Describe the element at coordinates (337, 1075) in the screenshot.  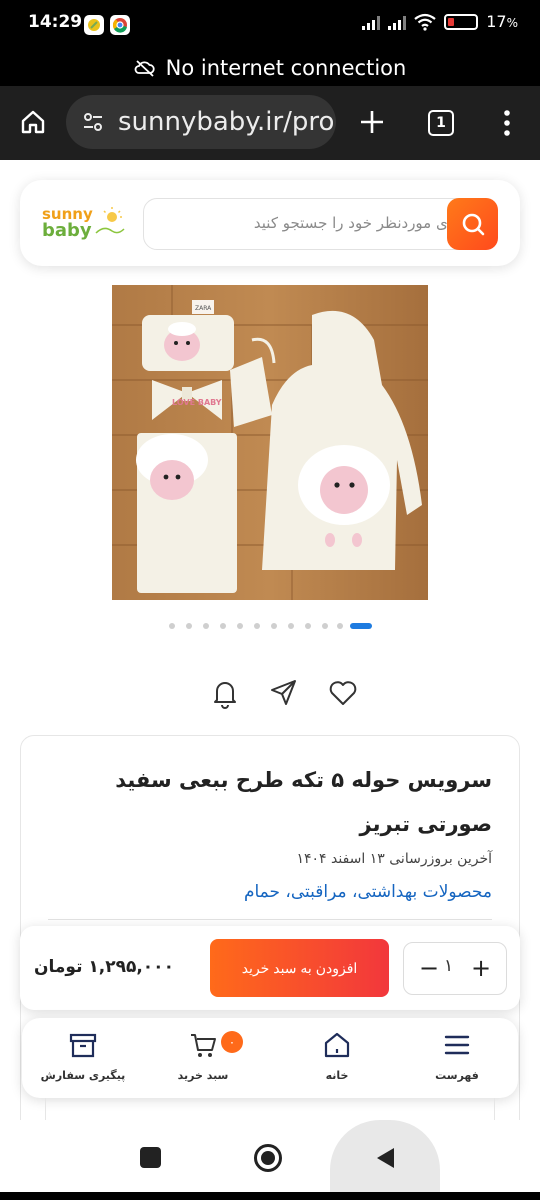
I see `nav-label-home: خانه` at that location.